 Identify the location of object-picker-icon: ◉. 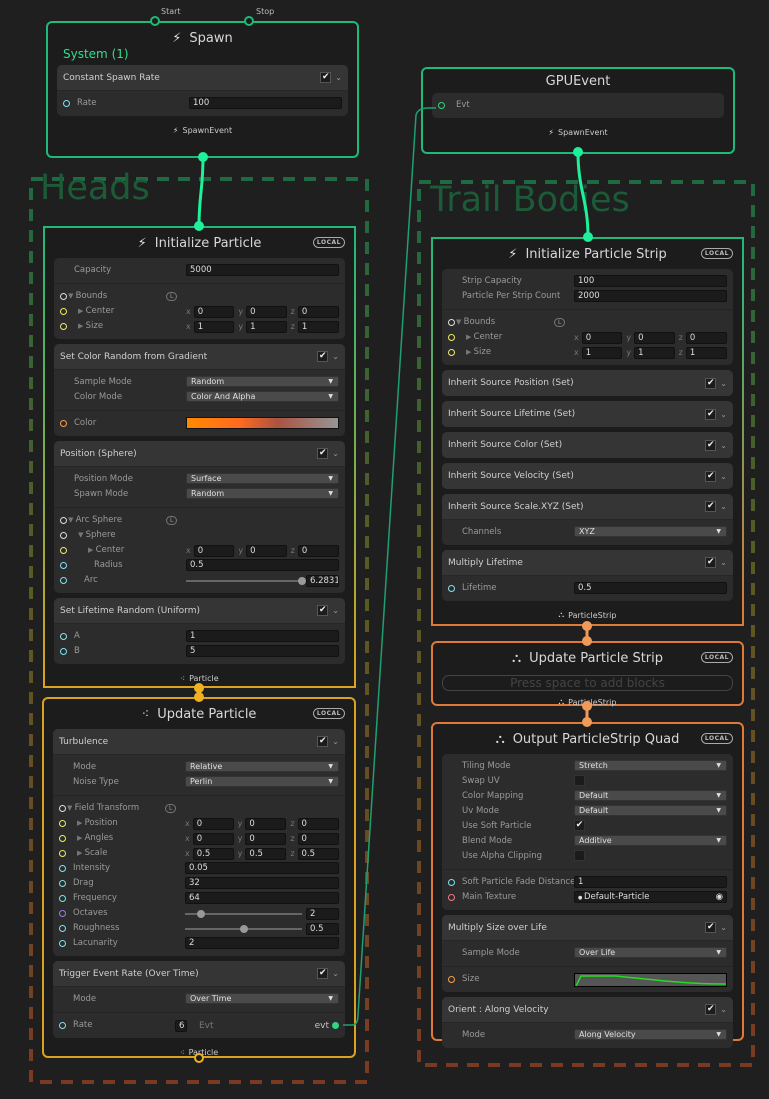
(719, 897).